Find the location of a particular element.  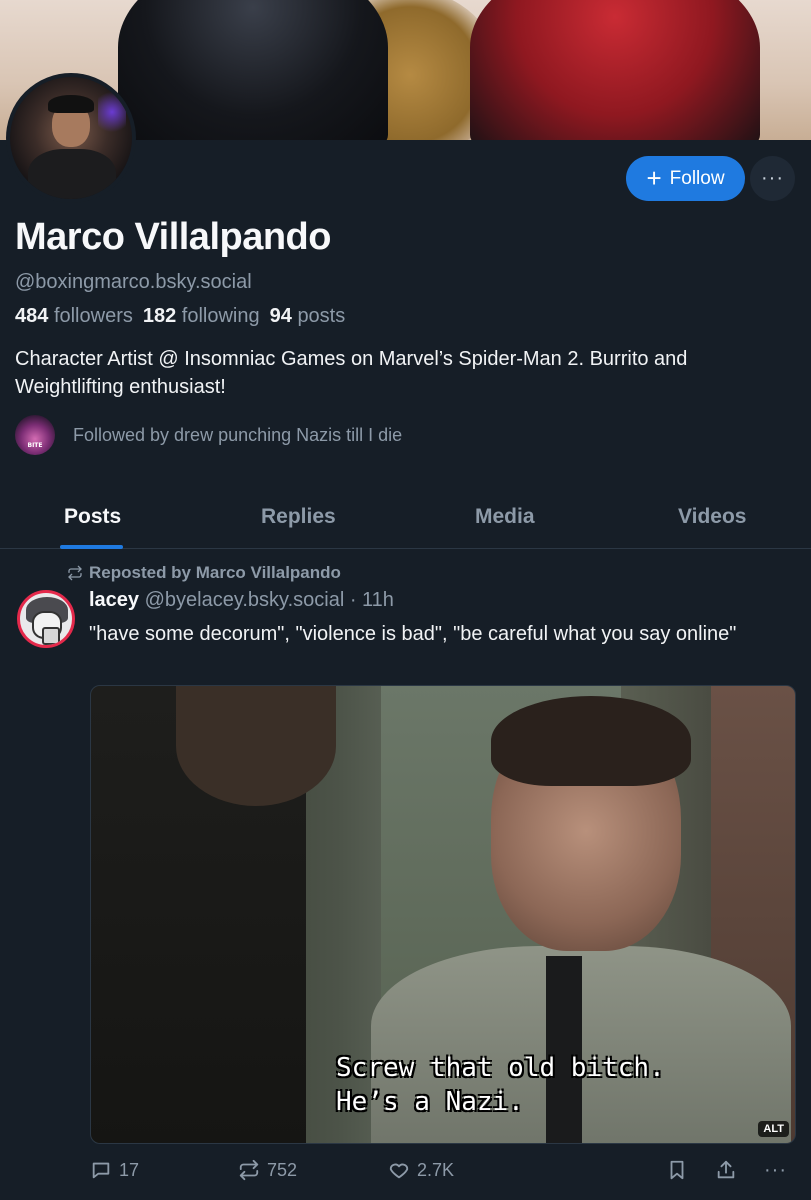

repost-button: 752 is located at coordinates (267, 1170).